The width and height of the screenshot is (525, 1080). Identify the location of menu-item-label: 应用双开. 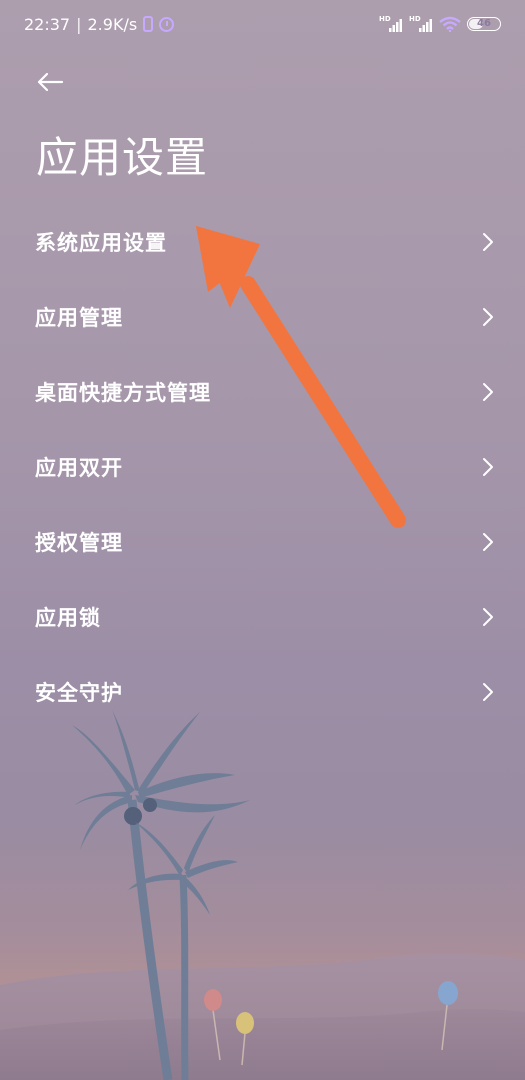
(79, 467).